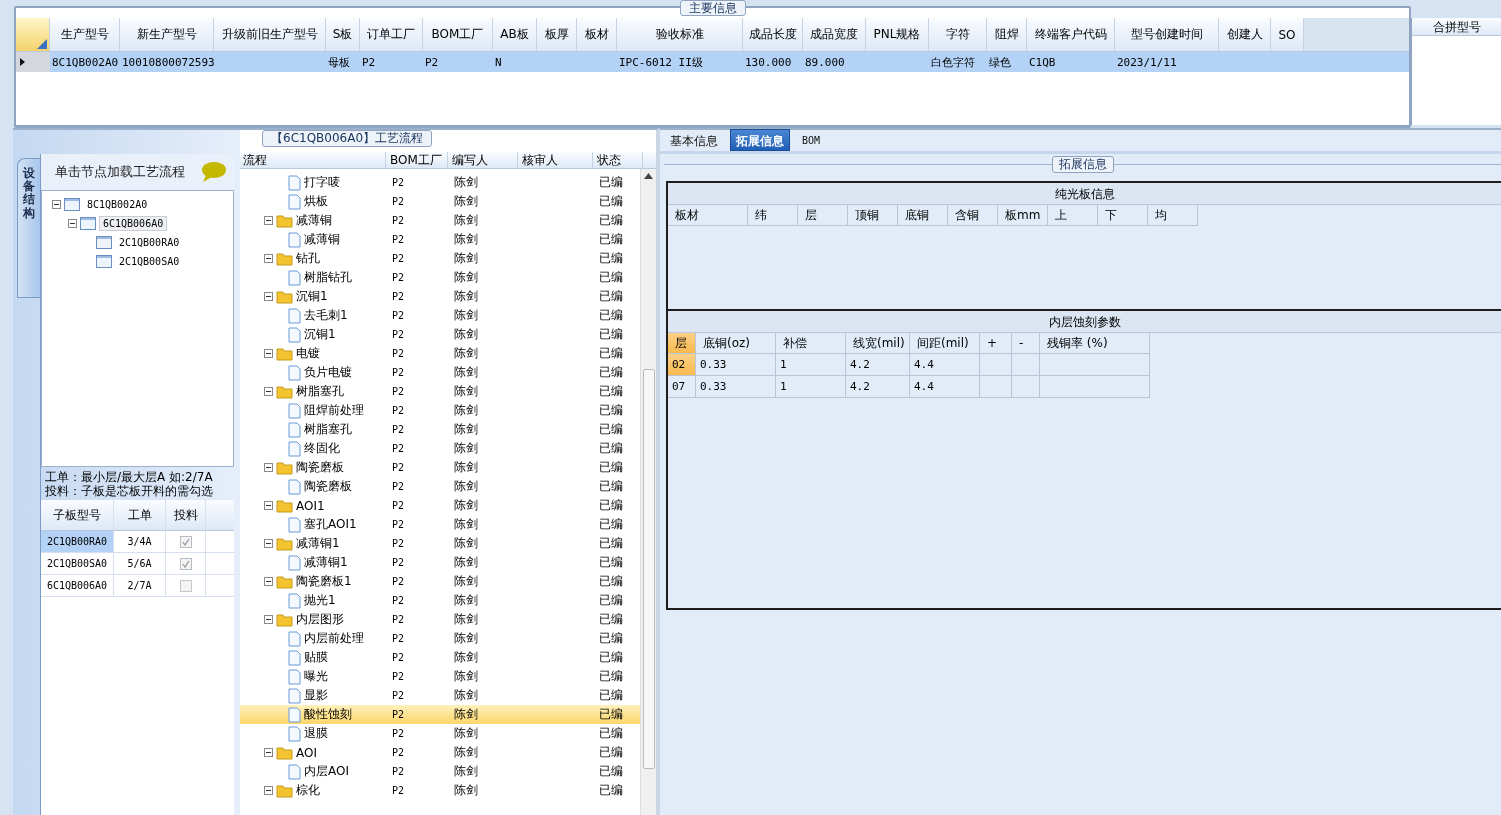 The height and width of the screenshot is (815, 1501). I want to click on column-header: 终端客户代码, so click(1071, 34).